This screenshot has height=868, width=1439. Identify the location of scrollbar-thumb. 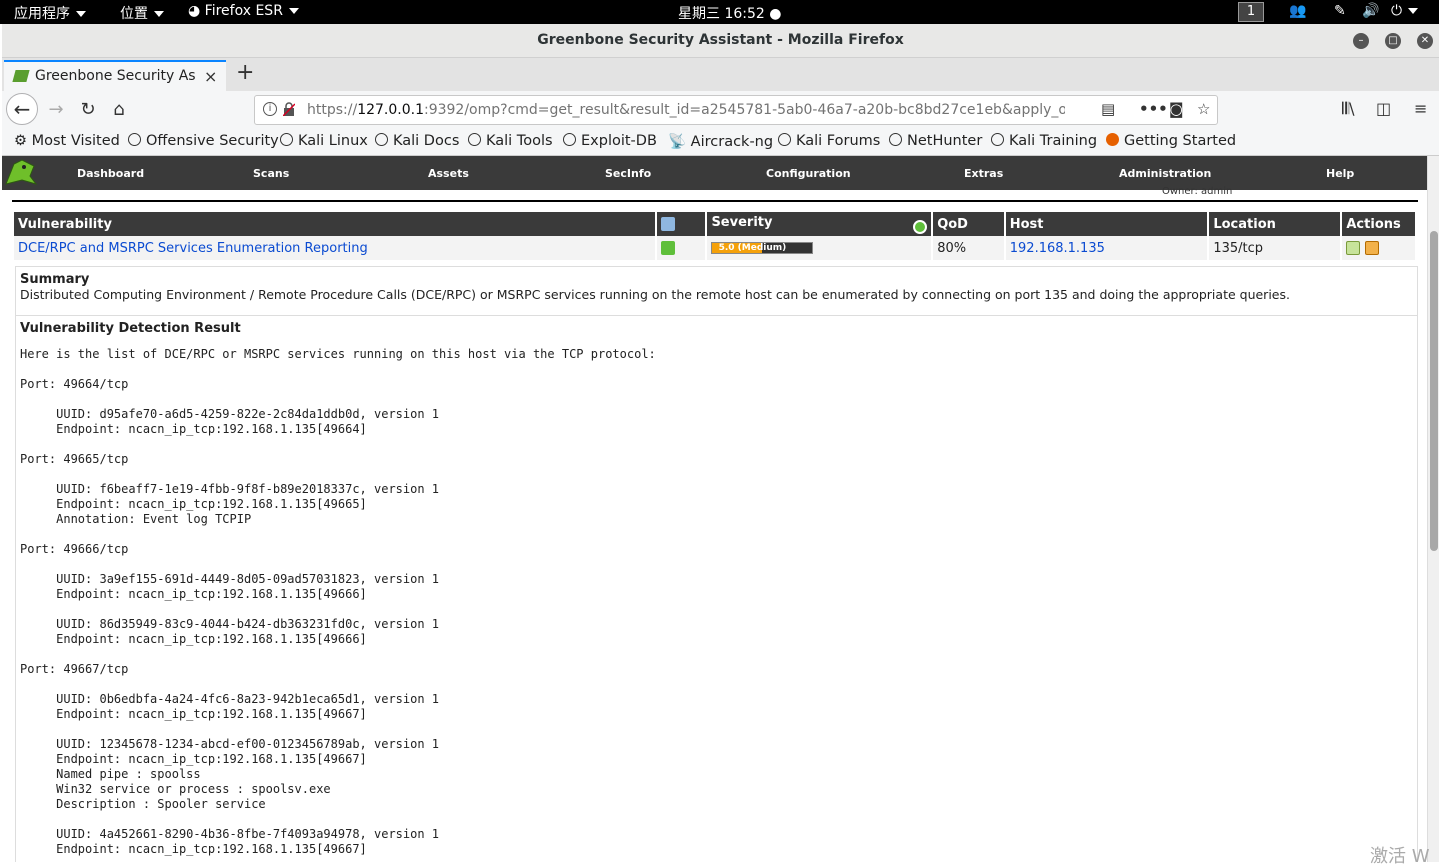
(1434, 391).